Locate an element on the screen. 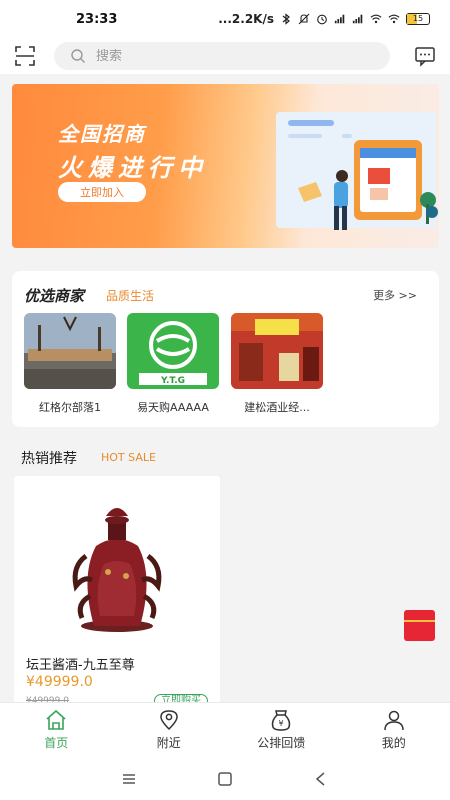  money-bag-icon: ¥ is located at coordinates (281, 720).